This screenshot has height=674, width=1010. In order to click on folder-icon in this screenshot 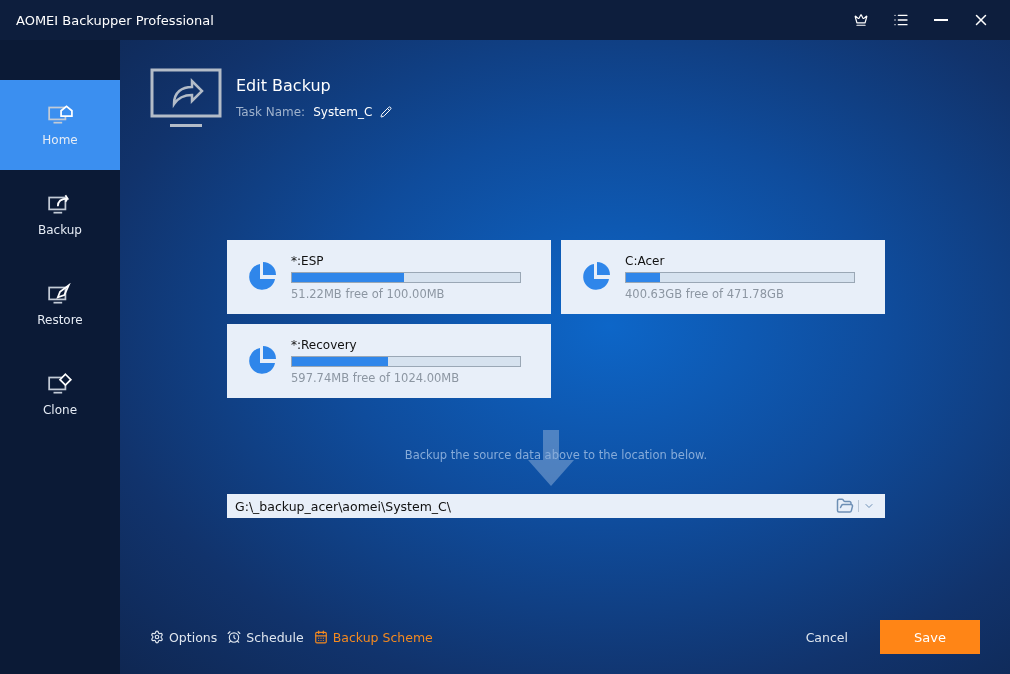, I will do `click(845, 506)`.